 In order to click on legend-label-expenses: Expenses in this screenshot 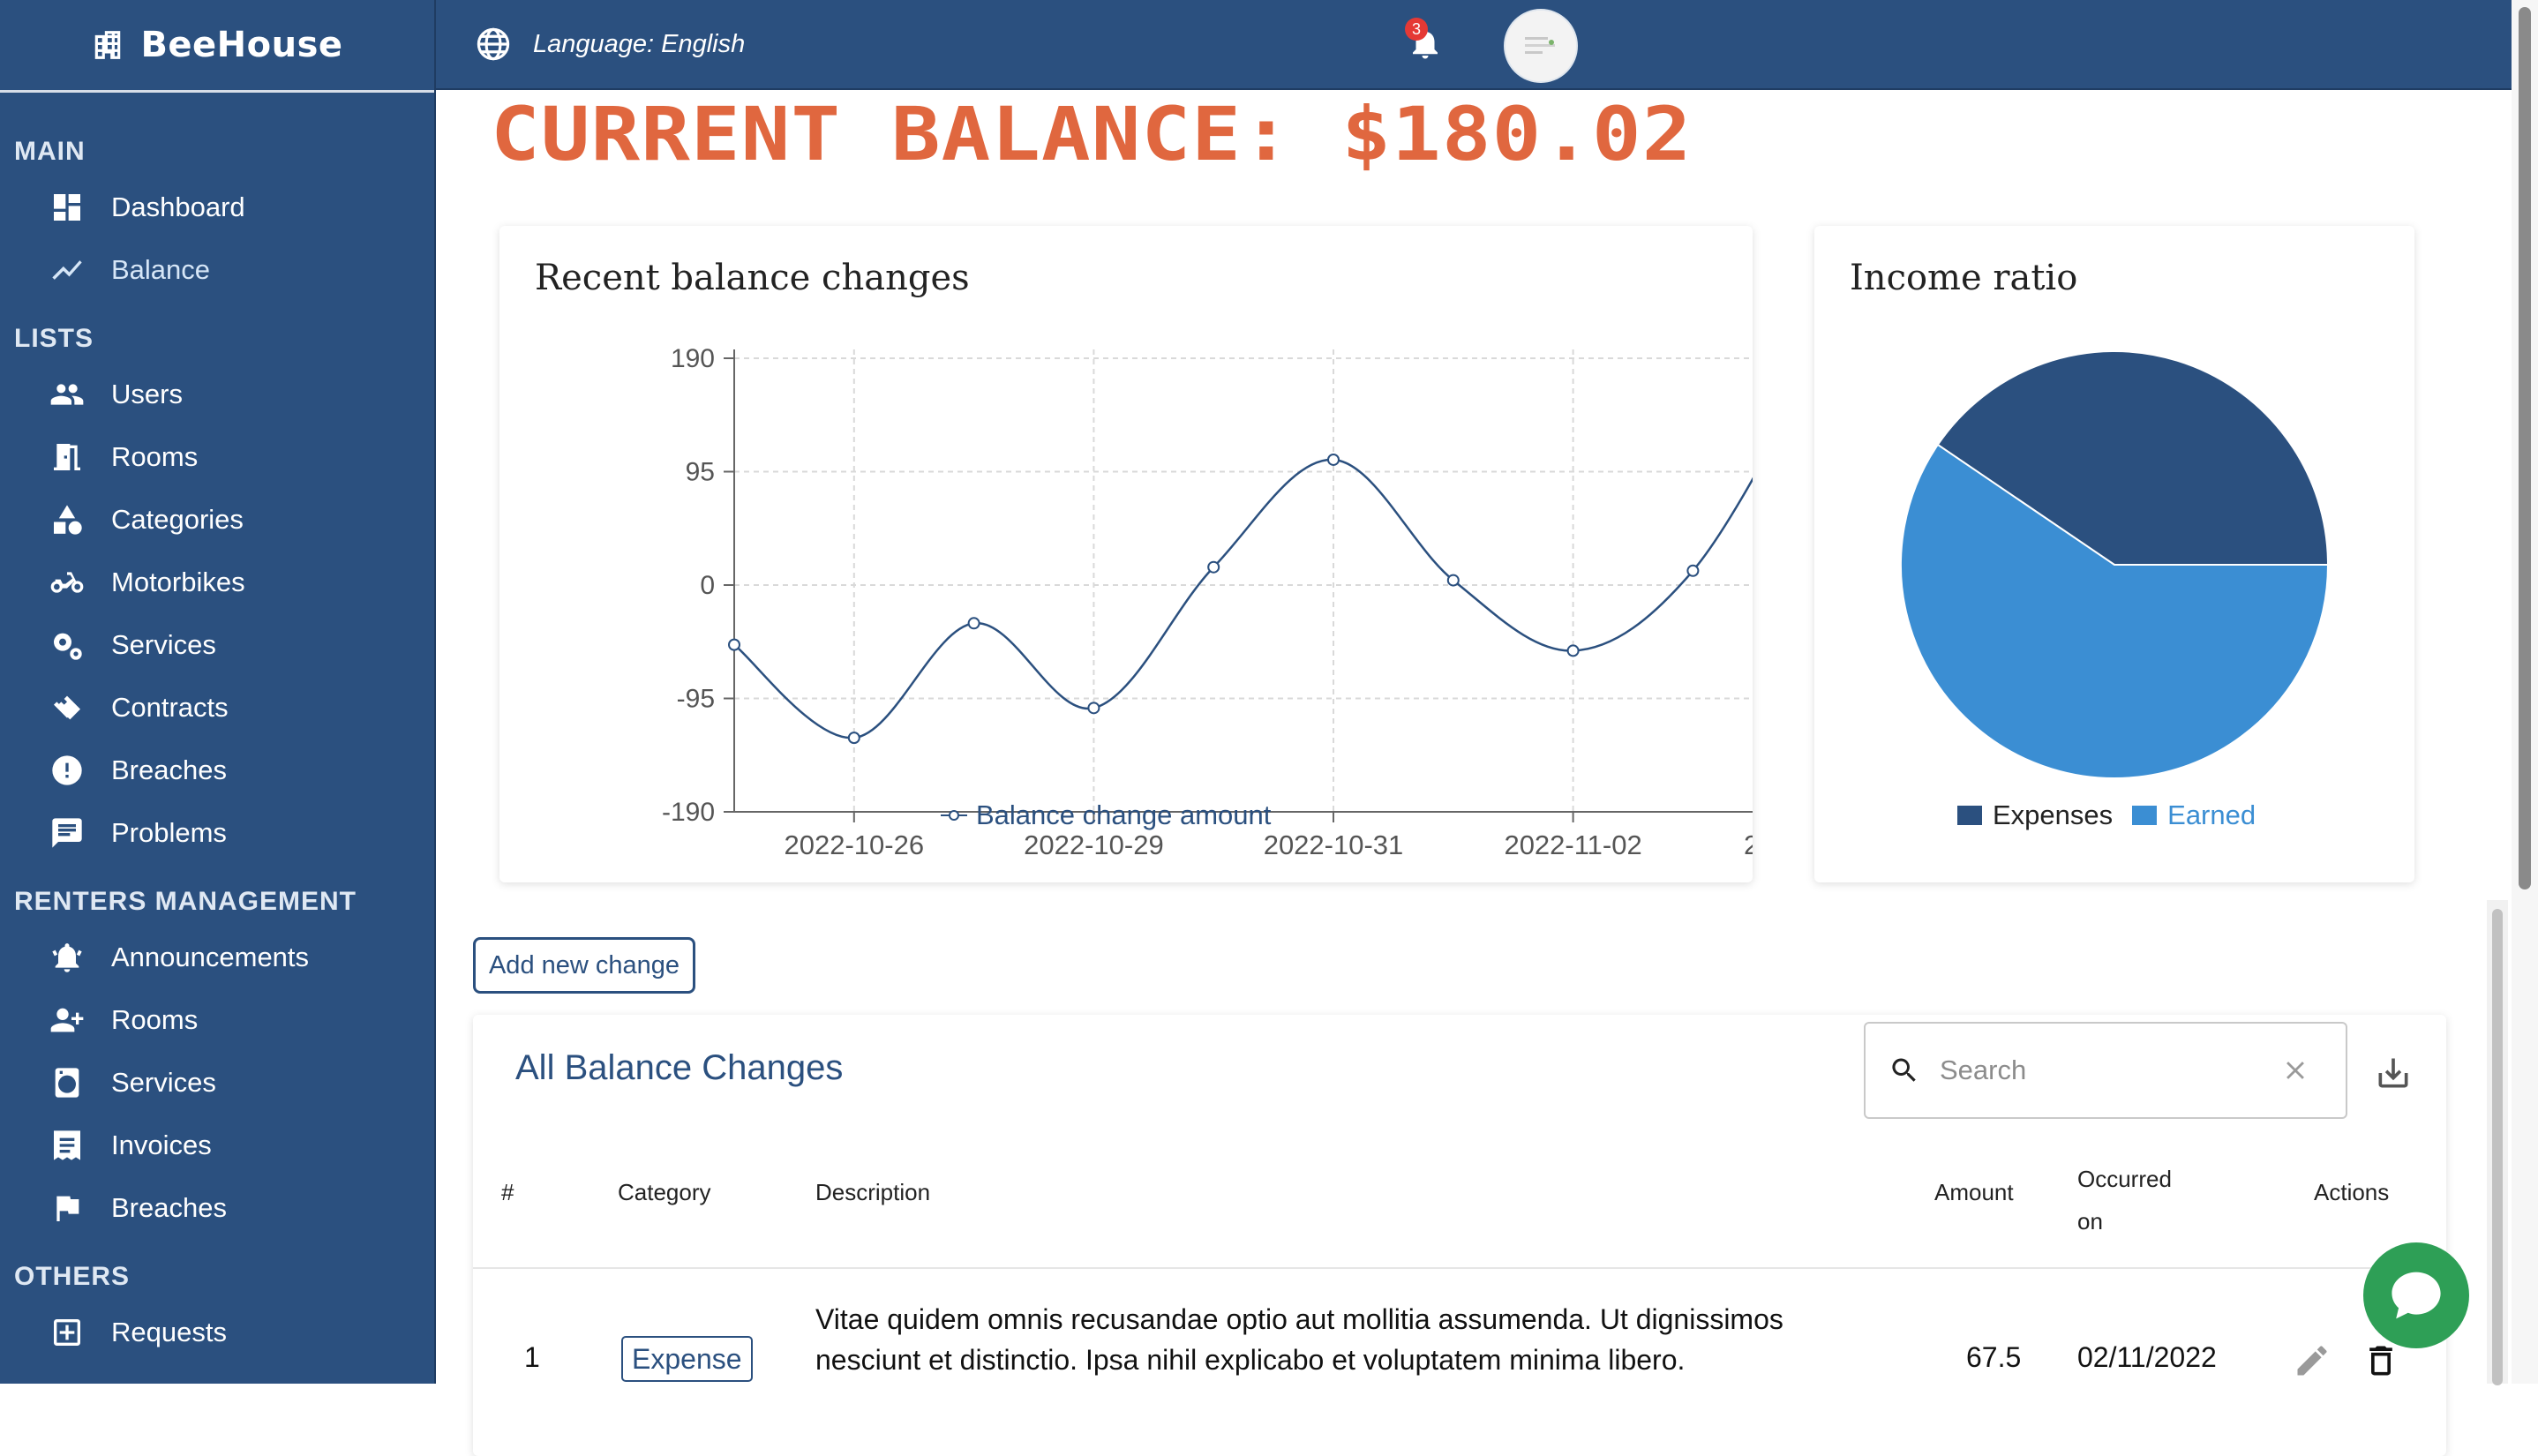, I will do `click(2053, 815)`.